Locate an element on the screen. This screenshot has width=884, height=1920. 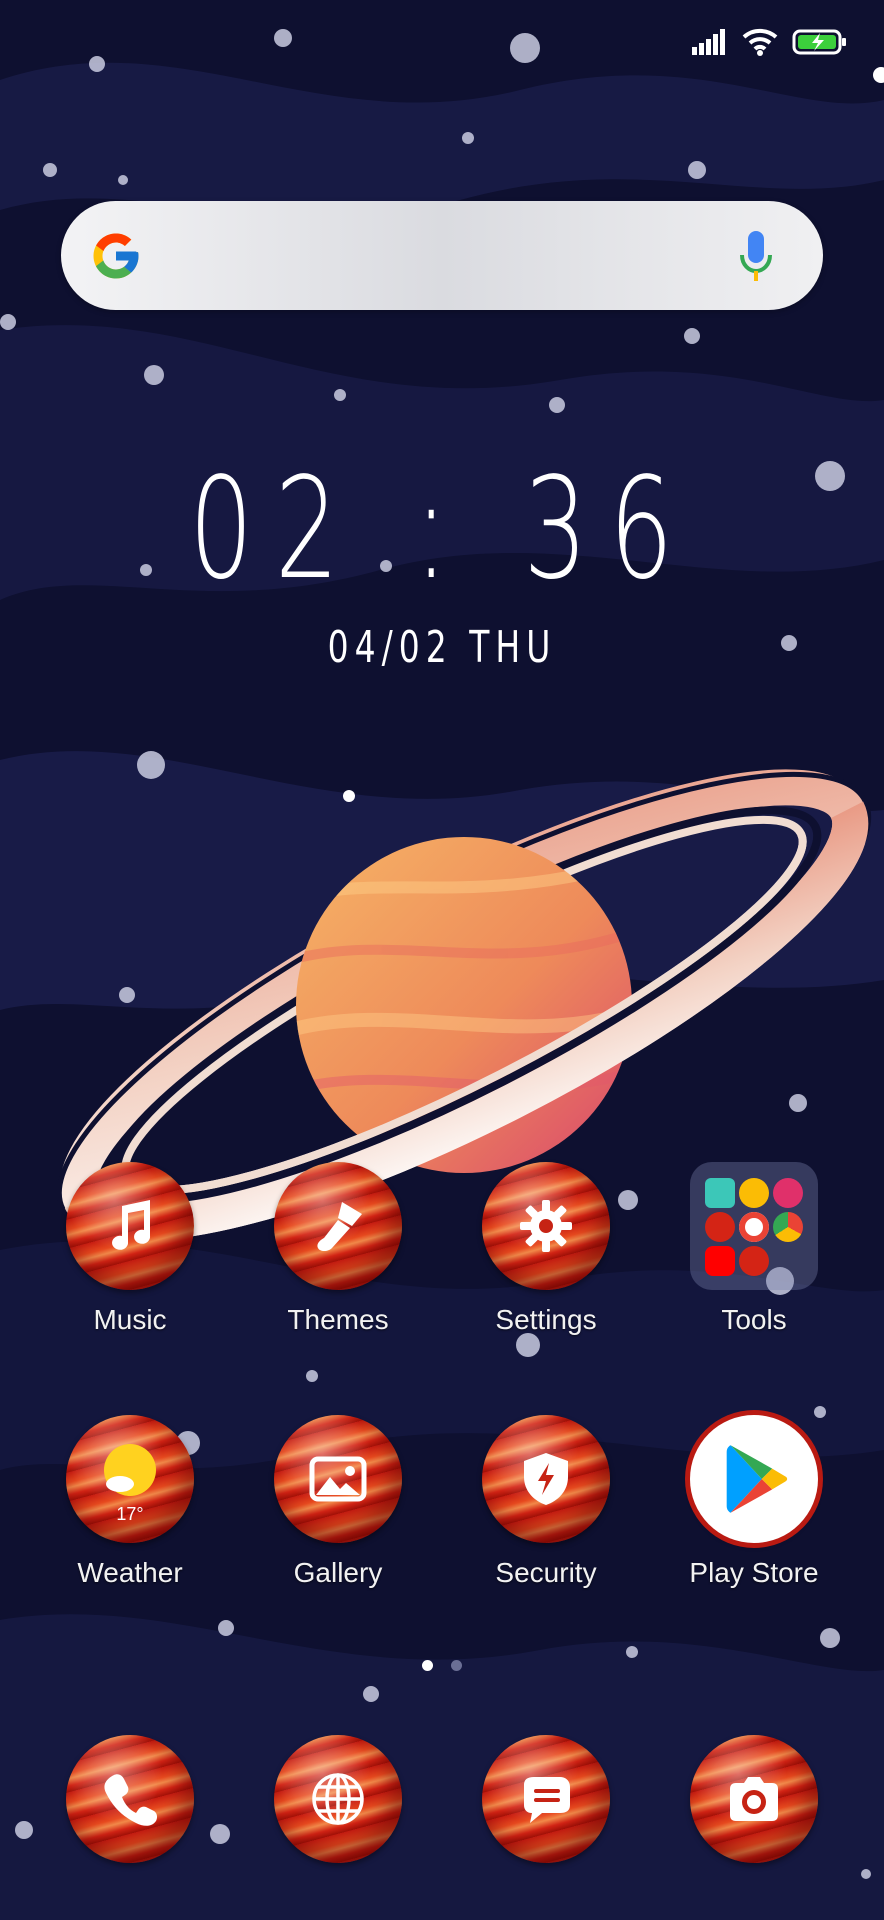
themes-app-icon is located at coordinates (338, 1226).